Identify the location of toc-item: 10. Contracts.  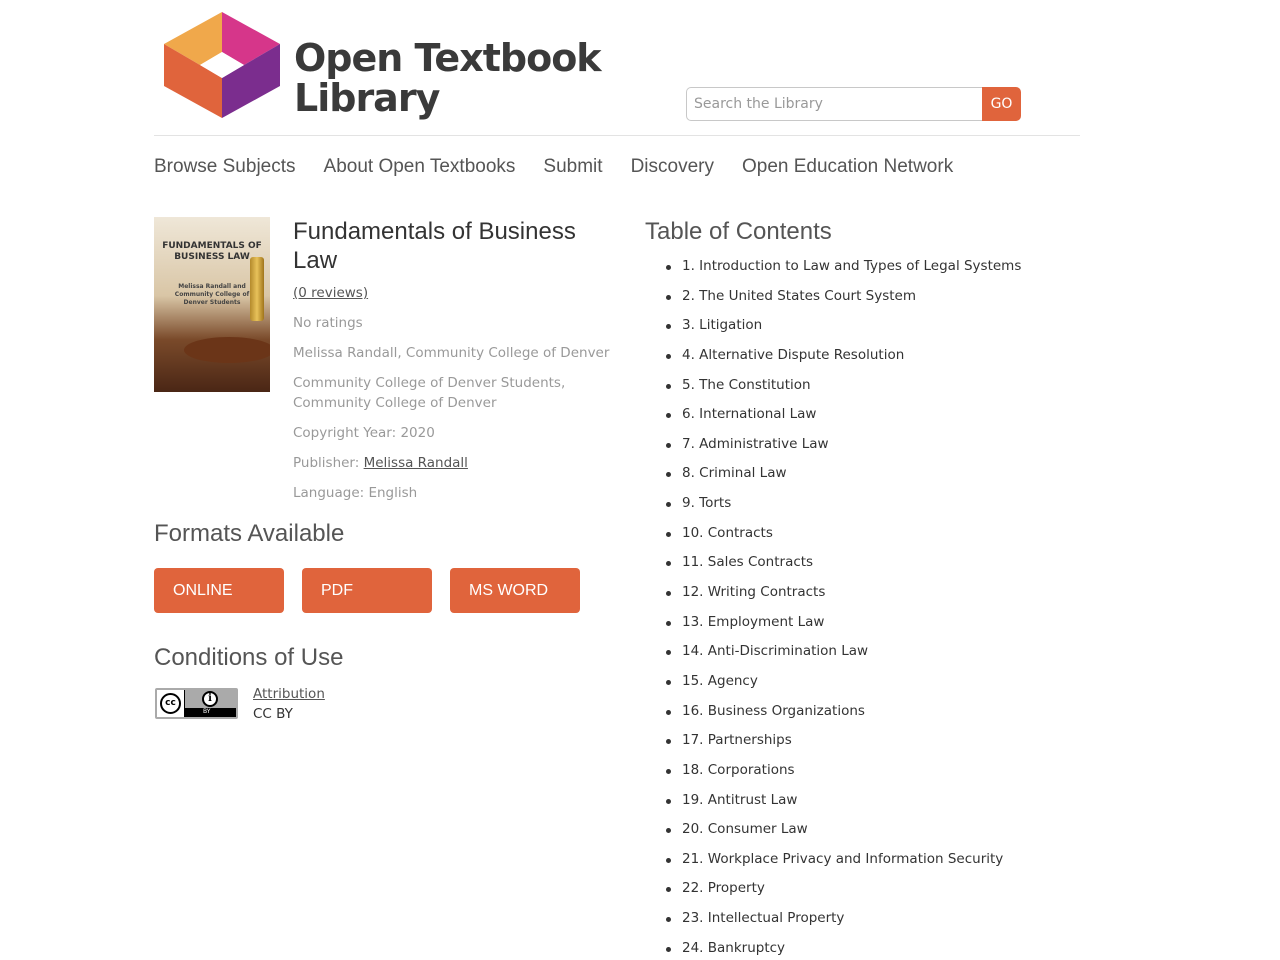
(855, 534).